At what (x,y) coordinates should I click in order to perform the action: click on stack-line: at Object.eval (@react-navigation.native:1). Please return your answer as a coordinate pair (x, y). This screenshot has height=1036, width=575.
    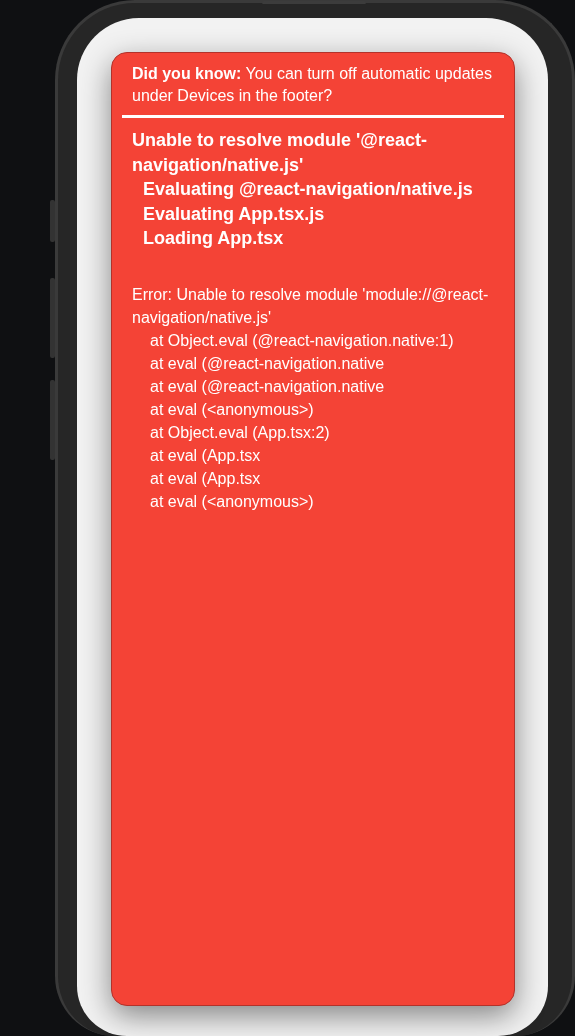
    Looking at the image, I should click on (302, 340).